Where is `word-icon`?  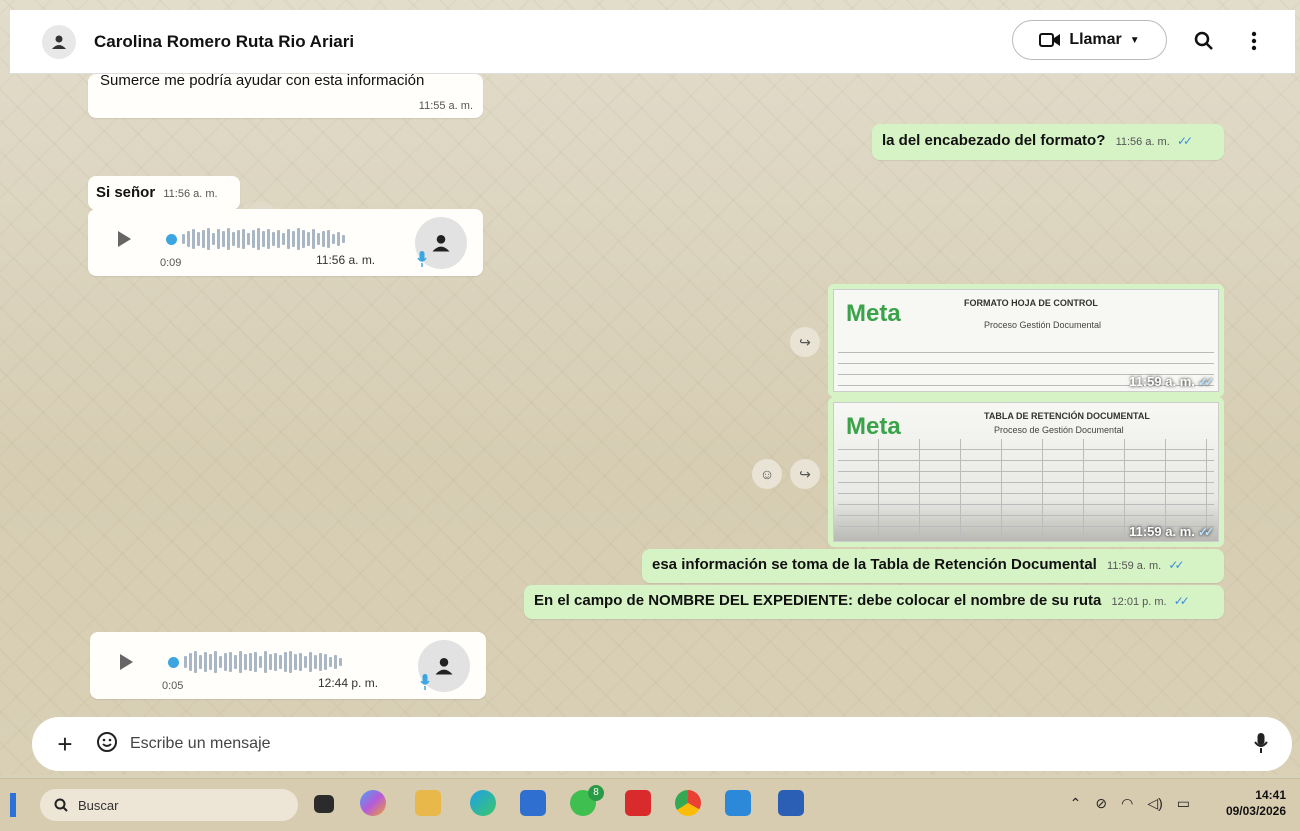
word-icon is located at coordinates (791, 803).